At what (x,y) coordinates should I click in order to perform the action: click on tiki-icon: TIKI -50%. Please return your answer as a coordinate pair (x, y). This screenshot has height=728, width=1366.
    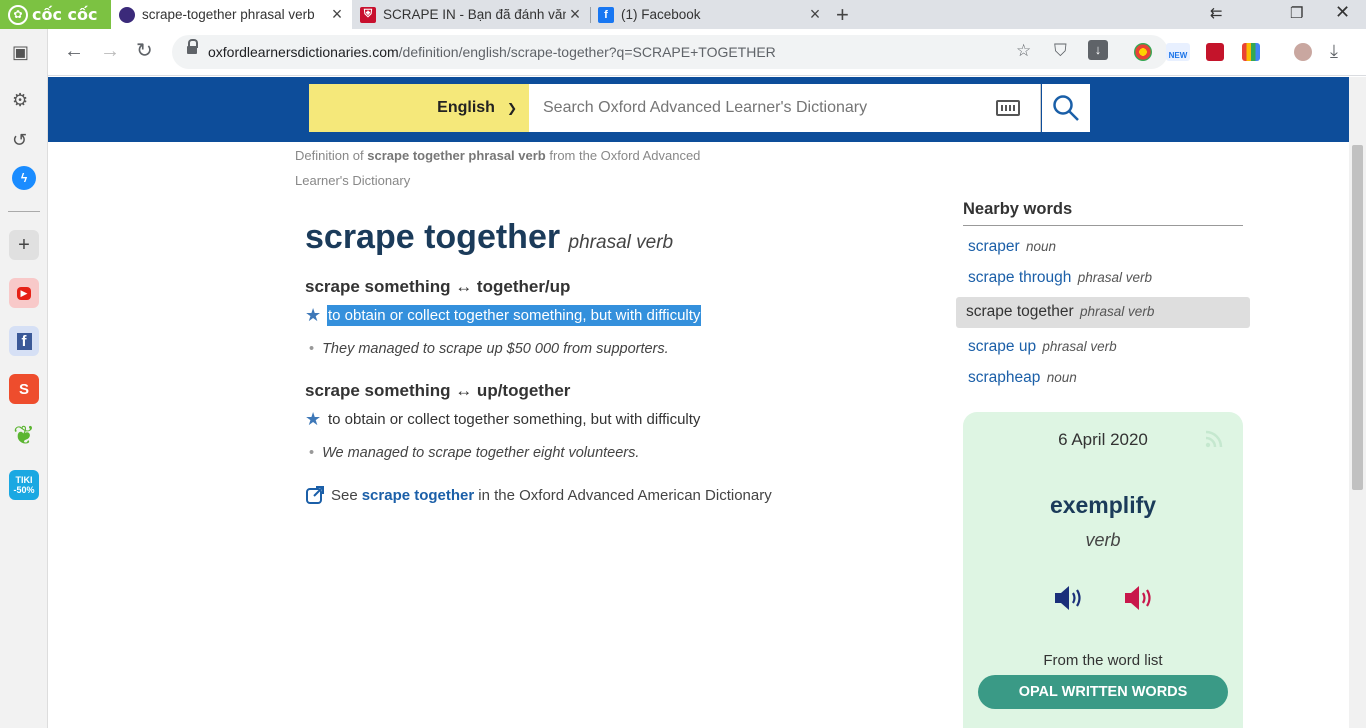
    Looking at the image, I should click on (24, 485).